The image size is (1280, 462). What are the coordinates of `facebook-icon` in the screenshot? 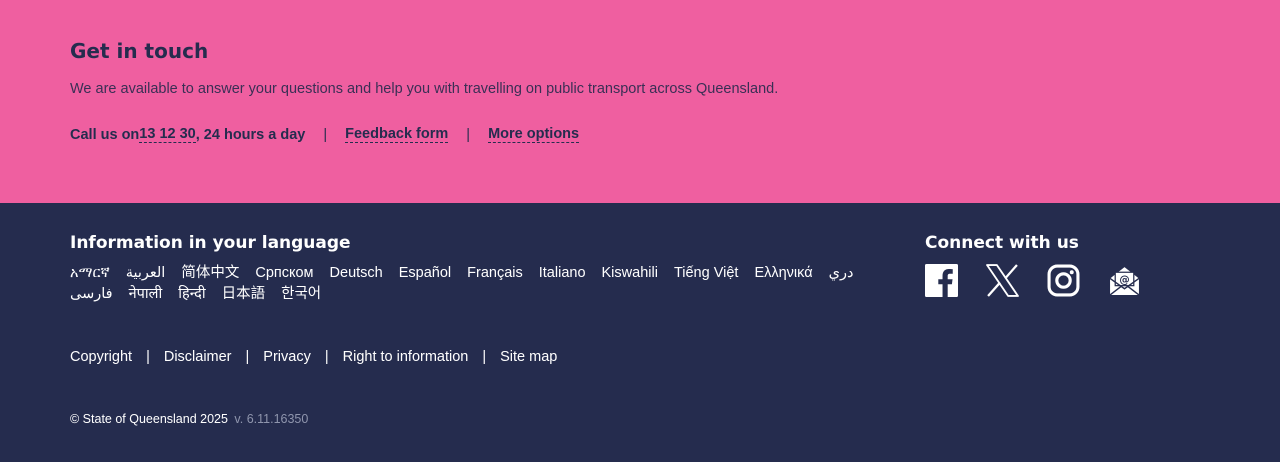 It's located at (941, 280).